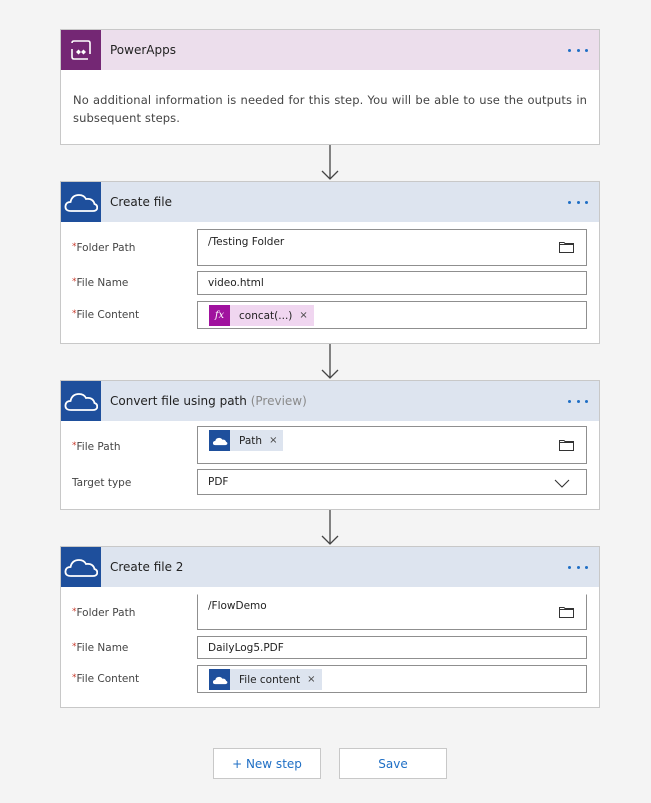 The height and width of the screenshot is (803, 651). I want to click on step-header: PowerApps, so click(330, 50).